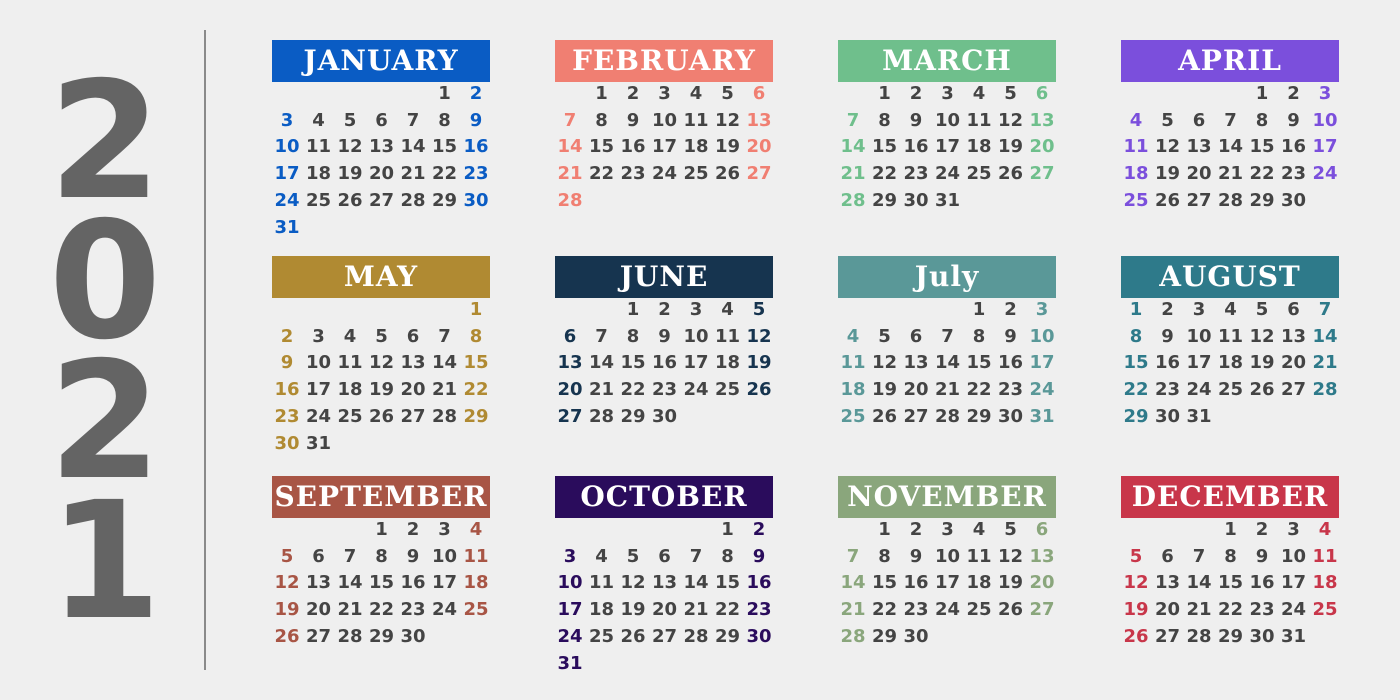  I want to click on day-cell: 19, so click(350, 174).